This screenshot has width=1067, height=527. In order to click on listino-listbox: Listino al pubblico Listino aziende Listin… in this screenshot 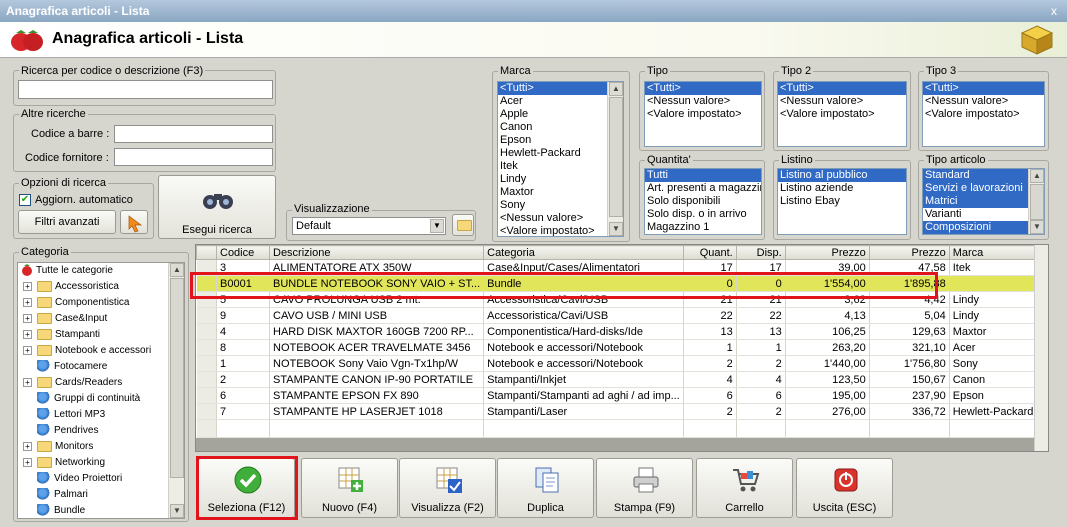, I will do `click(842, 201)`.